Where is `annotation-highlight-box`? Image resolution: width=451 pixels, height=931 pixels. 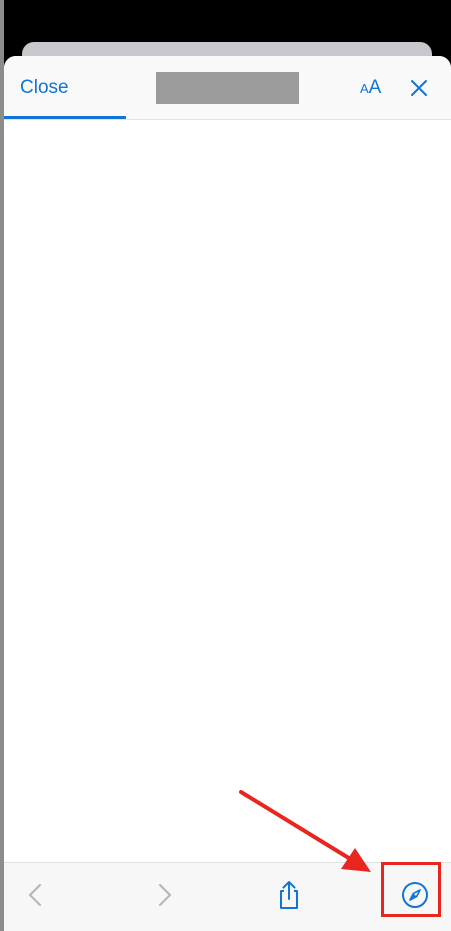 annotation-highlight-box is located at coordinates (411, 889).